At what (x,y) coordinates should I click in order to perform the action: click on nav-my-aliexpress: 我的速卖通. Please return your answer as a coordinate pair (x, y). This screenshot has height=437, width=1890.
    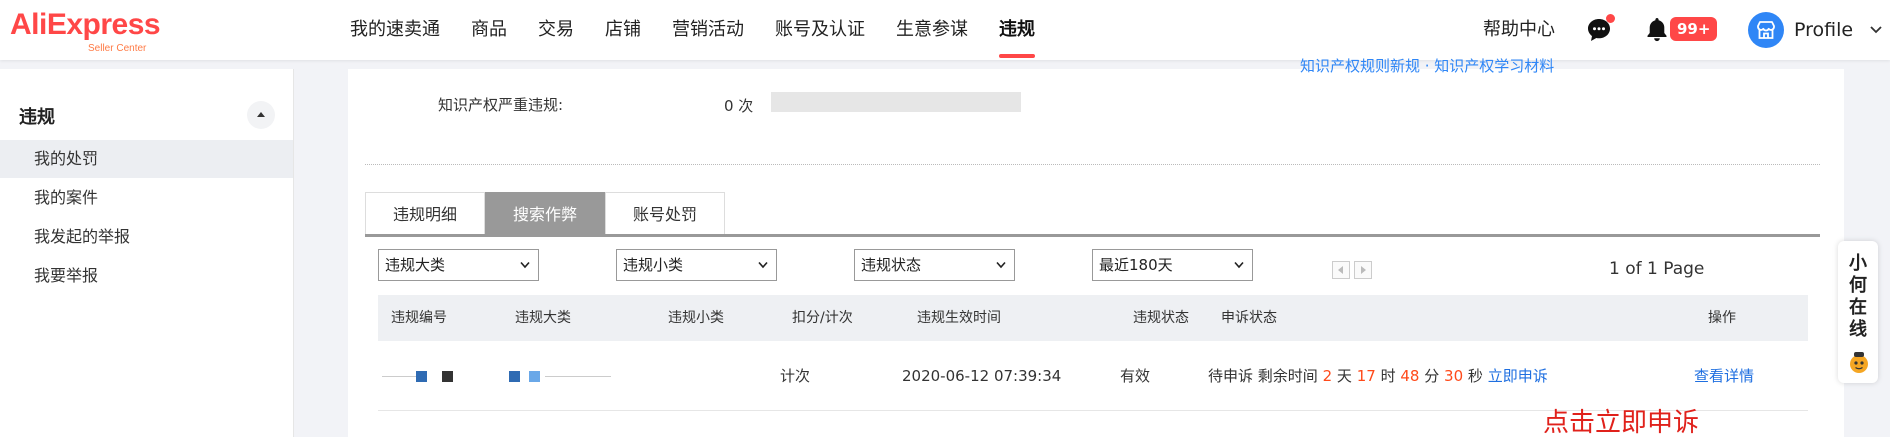
    Looking at the image, I should click on (395, 30).